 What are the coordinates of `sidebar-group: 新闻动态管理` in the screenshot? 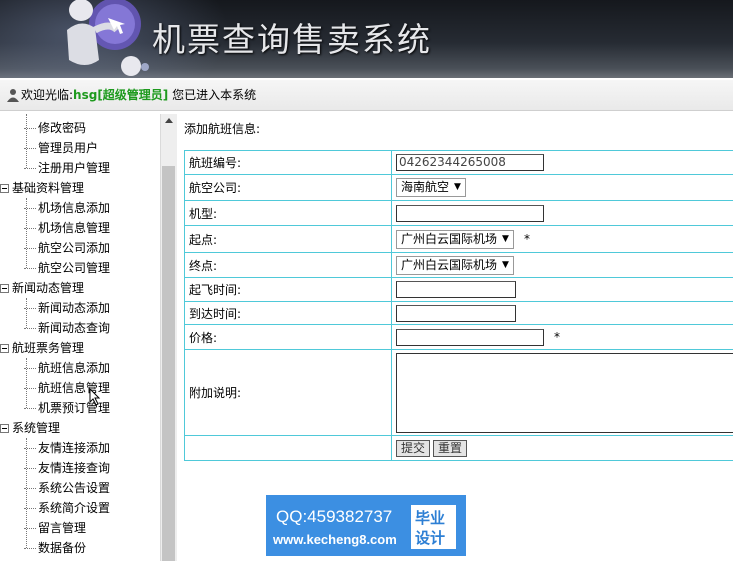 It's located at (42, 288).